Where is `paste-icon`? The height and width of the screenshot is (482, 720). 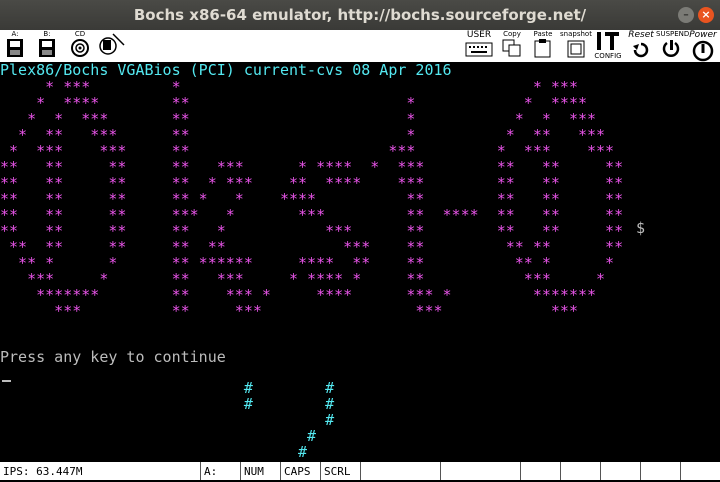
paste-icon is located at coordinates (542, 48).